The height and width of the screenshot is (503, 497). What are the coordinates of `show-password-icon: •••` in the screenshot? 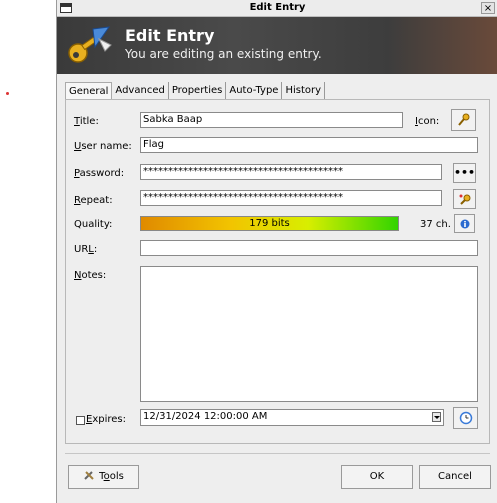 It's located at (465, 172).